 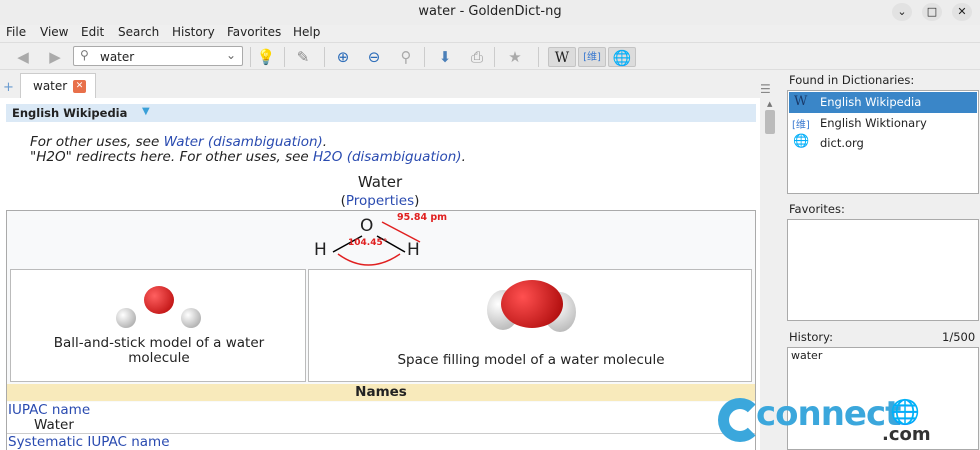 I want to click on menu-history: History, so click(x=193, y=32).